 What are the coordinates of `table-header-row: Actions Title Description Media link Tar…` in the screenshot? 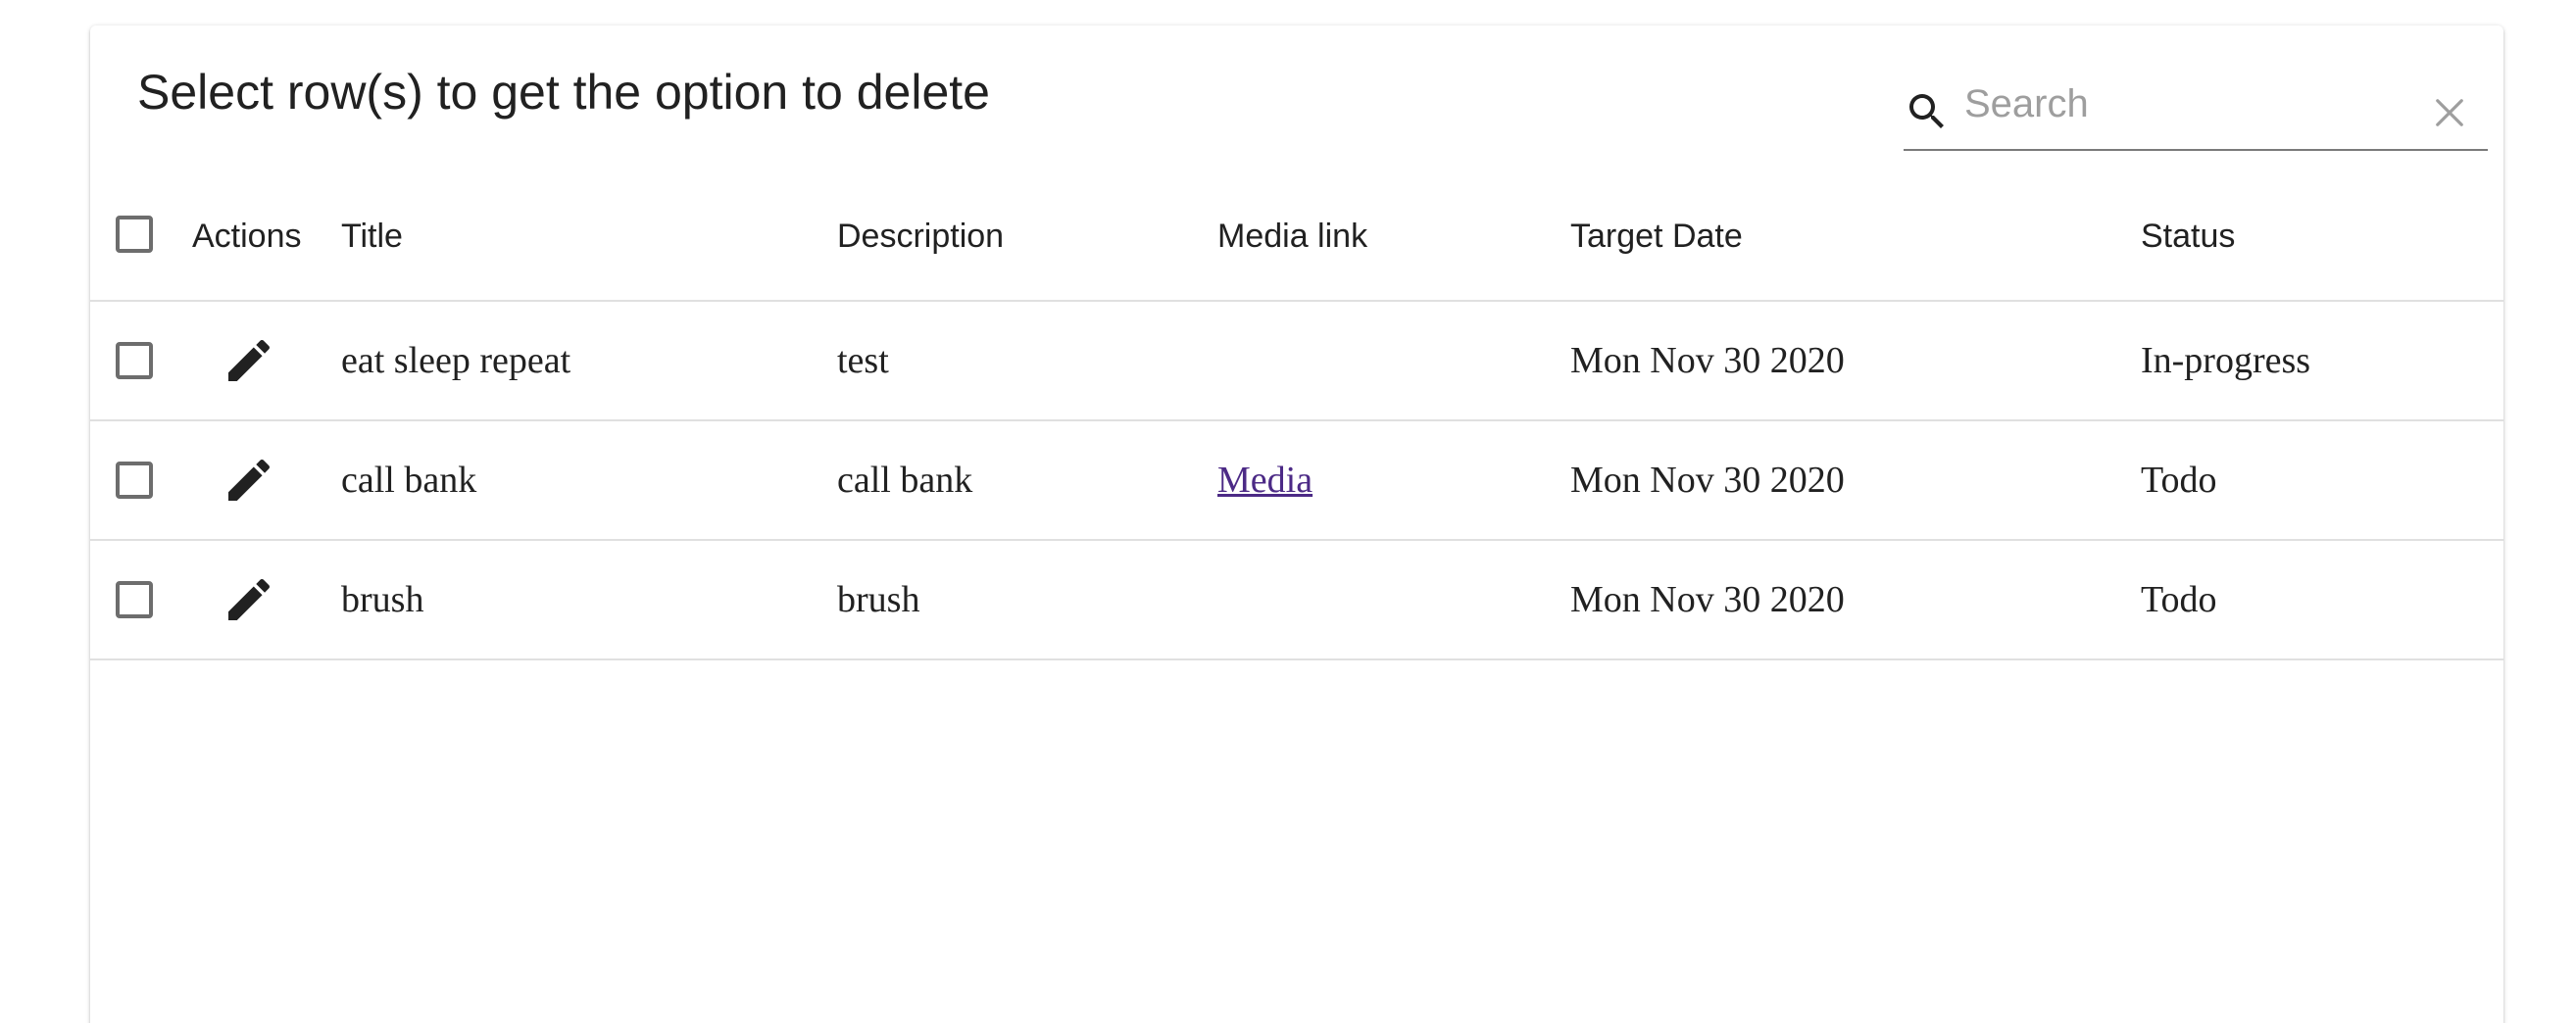 It's located at (1296, 237).